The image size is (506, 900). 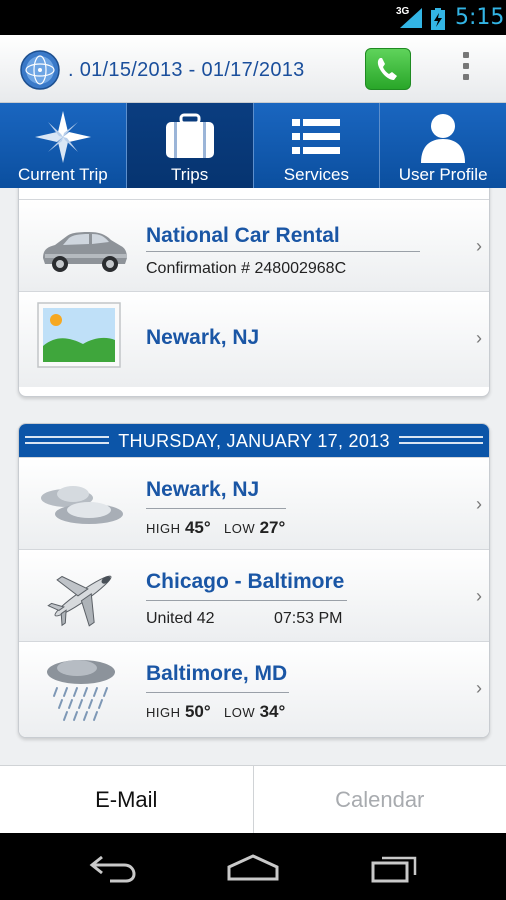 What do you see at coordinates (411, 18) in the screenshot?
I see `signal-icon` at bounding box center [411, 18].